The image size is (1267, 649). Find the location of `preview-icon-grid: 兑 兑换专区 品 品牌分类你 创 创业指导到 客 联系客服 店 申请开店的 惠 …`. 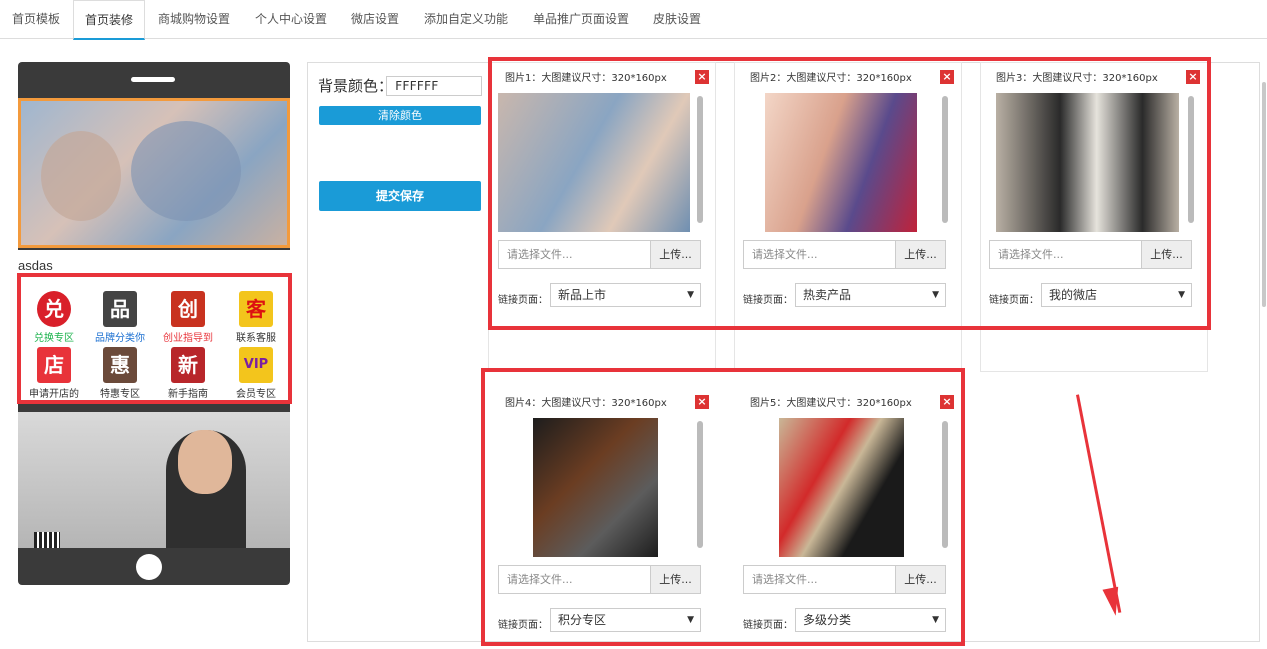

preview-icon-grid: 兑 兑换专区 品 品牌分类你 创 创业指导到 客 联系客服 店 申请开店的 惠 … is located at coordinates (154, 338).